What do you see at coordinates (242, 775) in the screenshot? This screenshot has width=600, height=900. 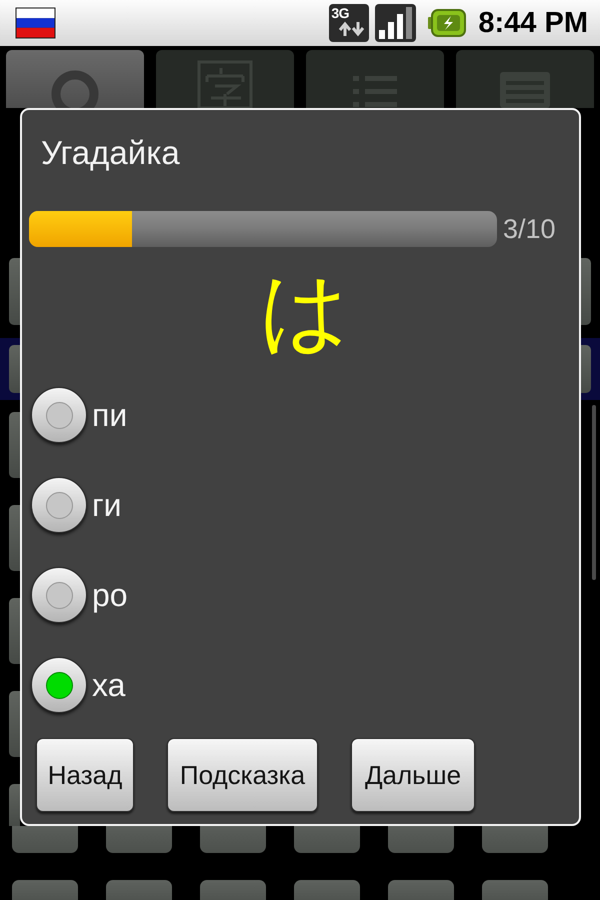 I see `hint-button: Подсказка` at bounding box center [242, 775].